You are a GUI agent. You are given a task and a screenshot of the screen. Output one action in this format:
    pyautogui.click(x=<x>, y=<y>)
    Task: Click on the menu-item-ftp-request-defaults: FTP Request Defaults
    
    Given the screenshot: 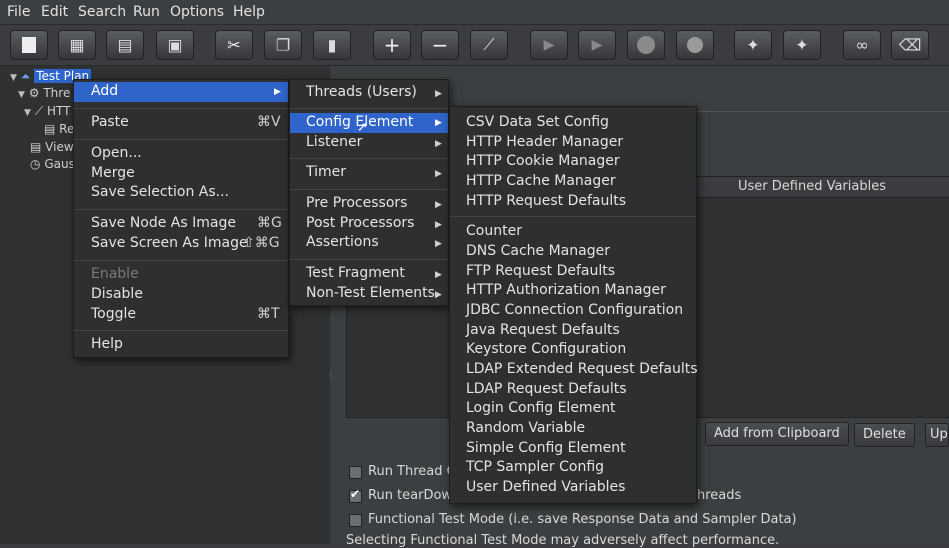 What is the action you would take?
    pyautogui.click(x=540, y=271)
    